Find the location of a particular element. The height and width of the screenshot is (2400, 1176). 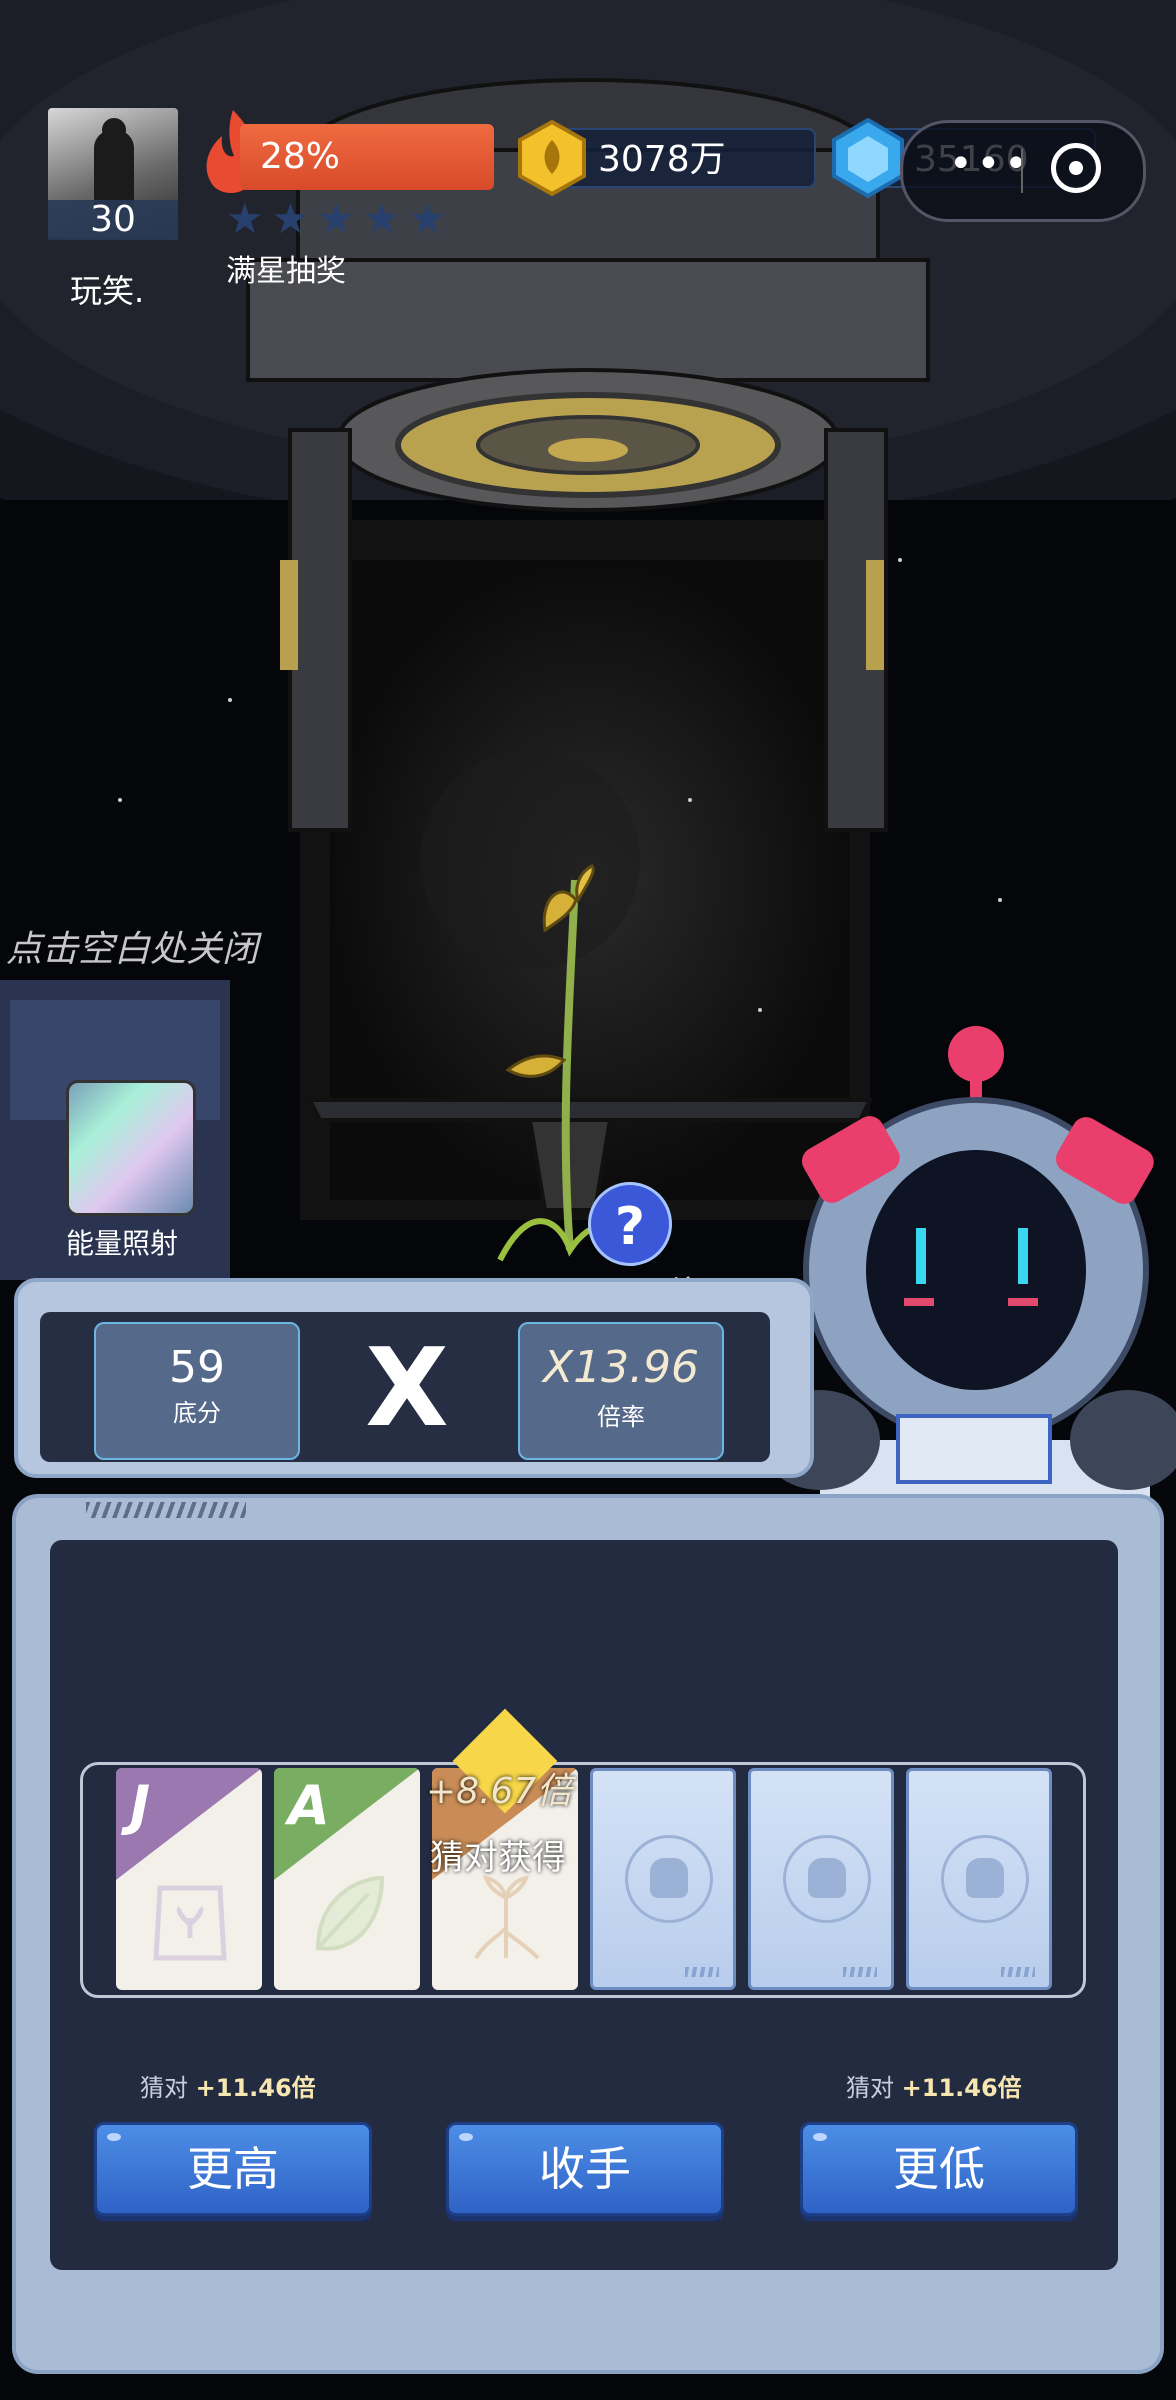

higher-hint: 猜对 +11.46倍 is located at coordinates (228, 2085).